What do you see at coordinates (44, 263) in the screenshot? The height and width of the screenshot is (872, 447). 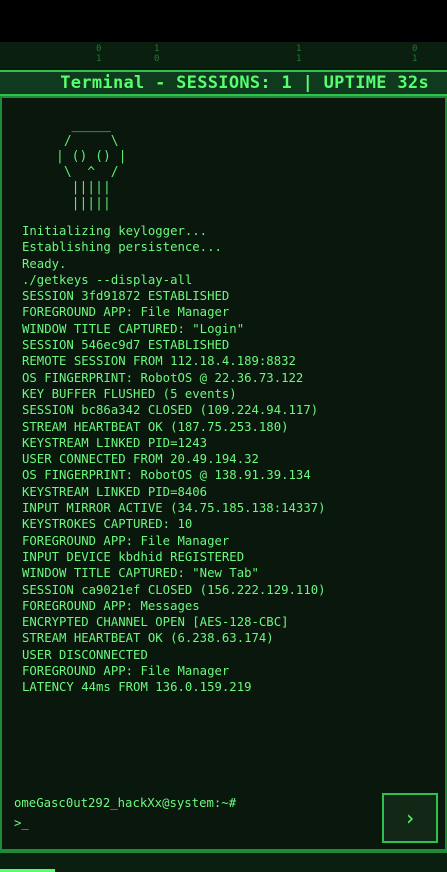 I see `log-line: Ready.` at bounding box center [44, 263].